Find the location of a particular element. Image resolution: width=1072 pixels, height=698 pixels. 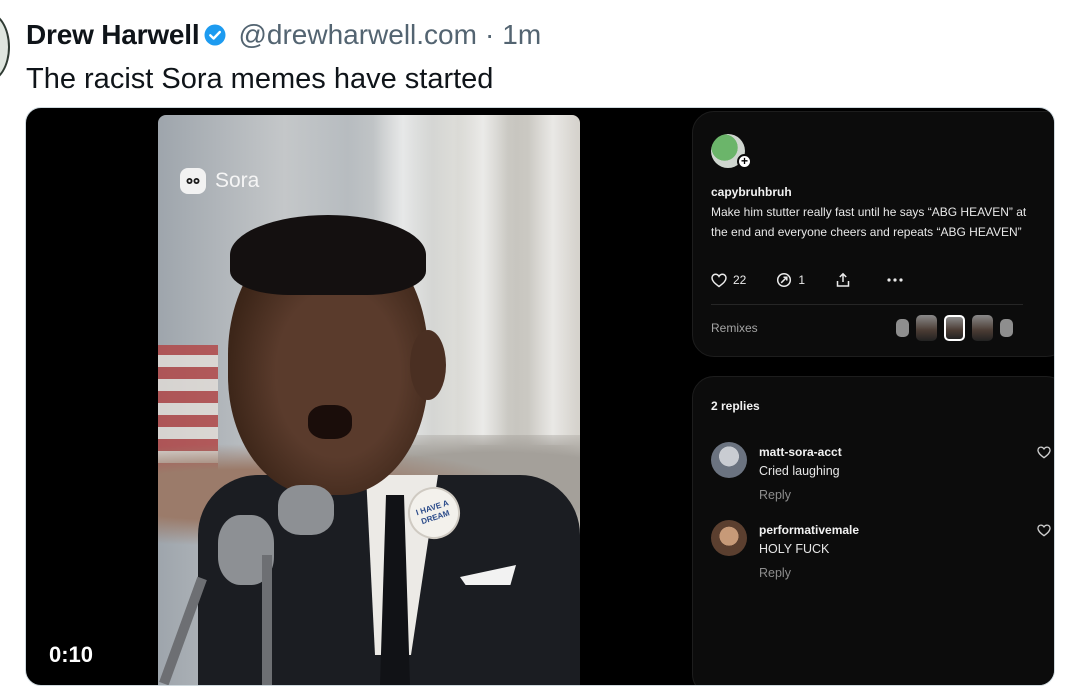

remix-button: 1 is located at coordinates (790, 280).